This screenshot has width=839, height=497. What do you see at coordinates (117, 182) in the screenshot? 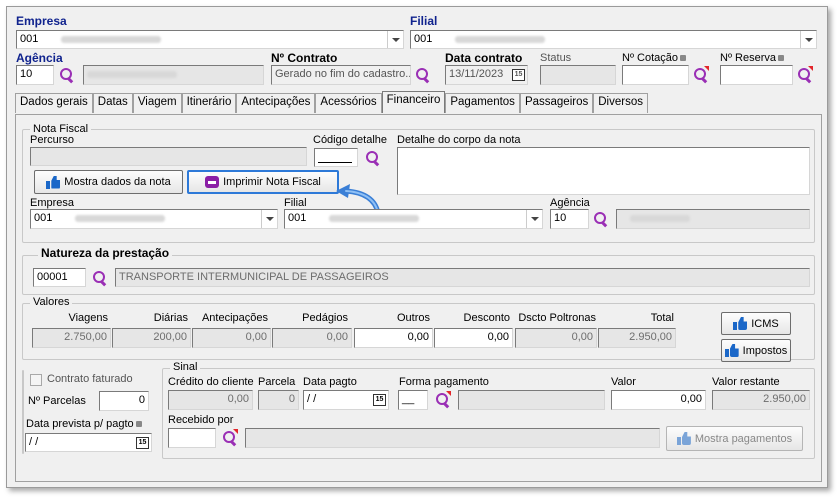
I see `mostra-dados-nota-label: Mostra dados da nota` at bounding box center [117, 182].